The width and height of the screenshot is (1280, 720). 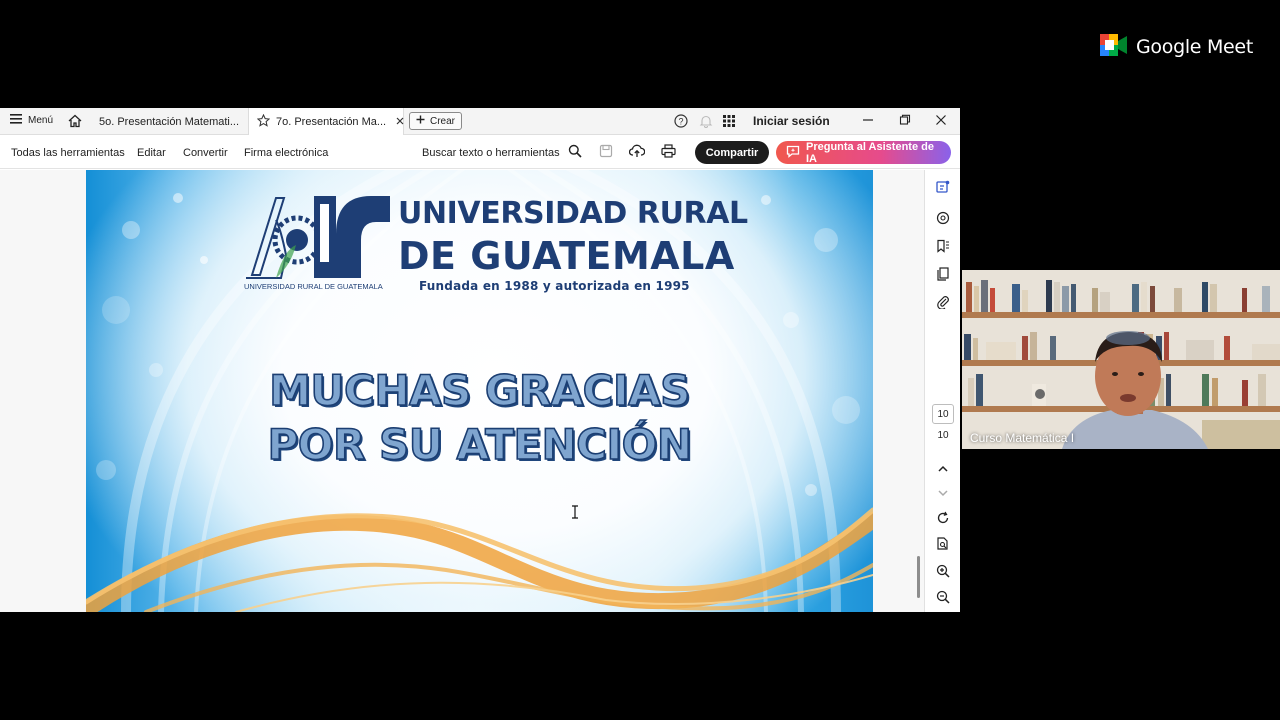 I want to click on bookmarks-button, so click(x=943, y=248).